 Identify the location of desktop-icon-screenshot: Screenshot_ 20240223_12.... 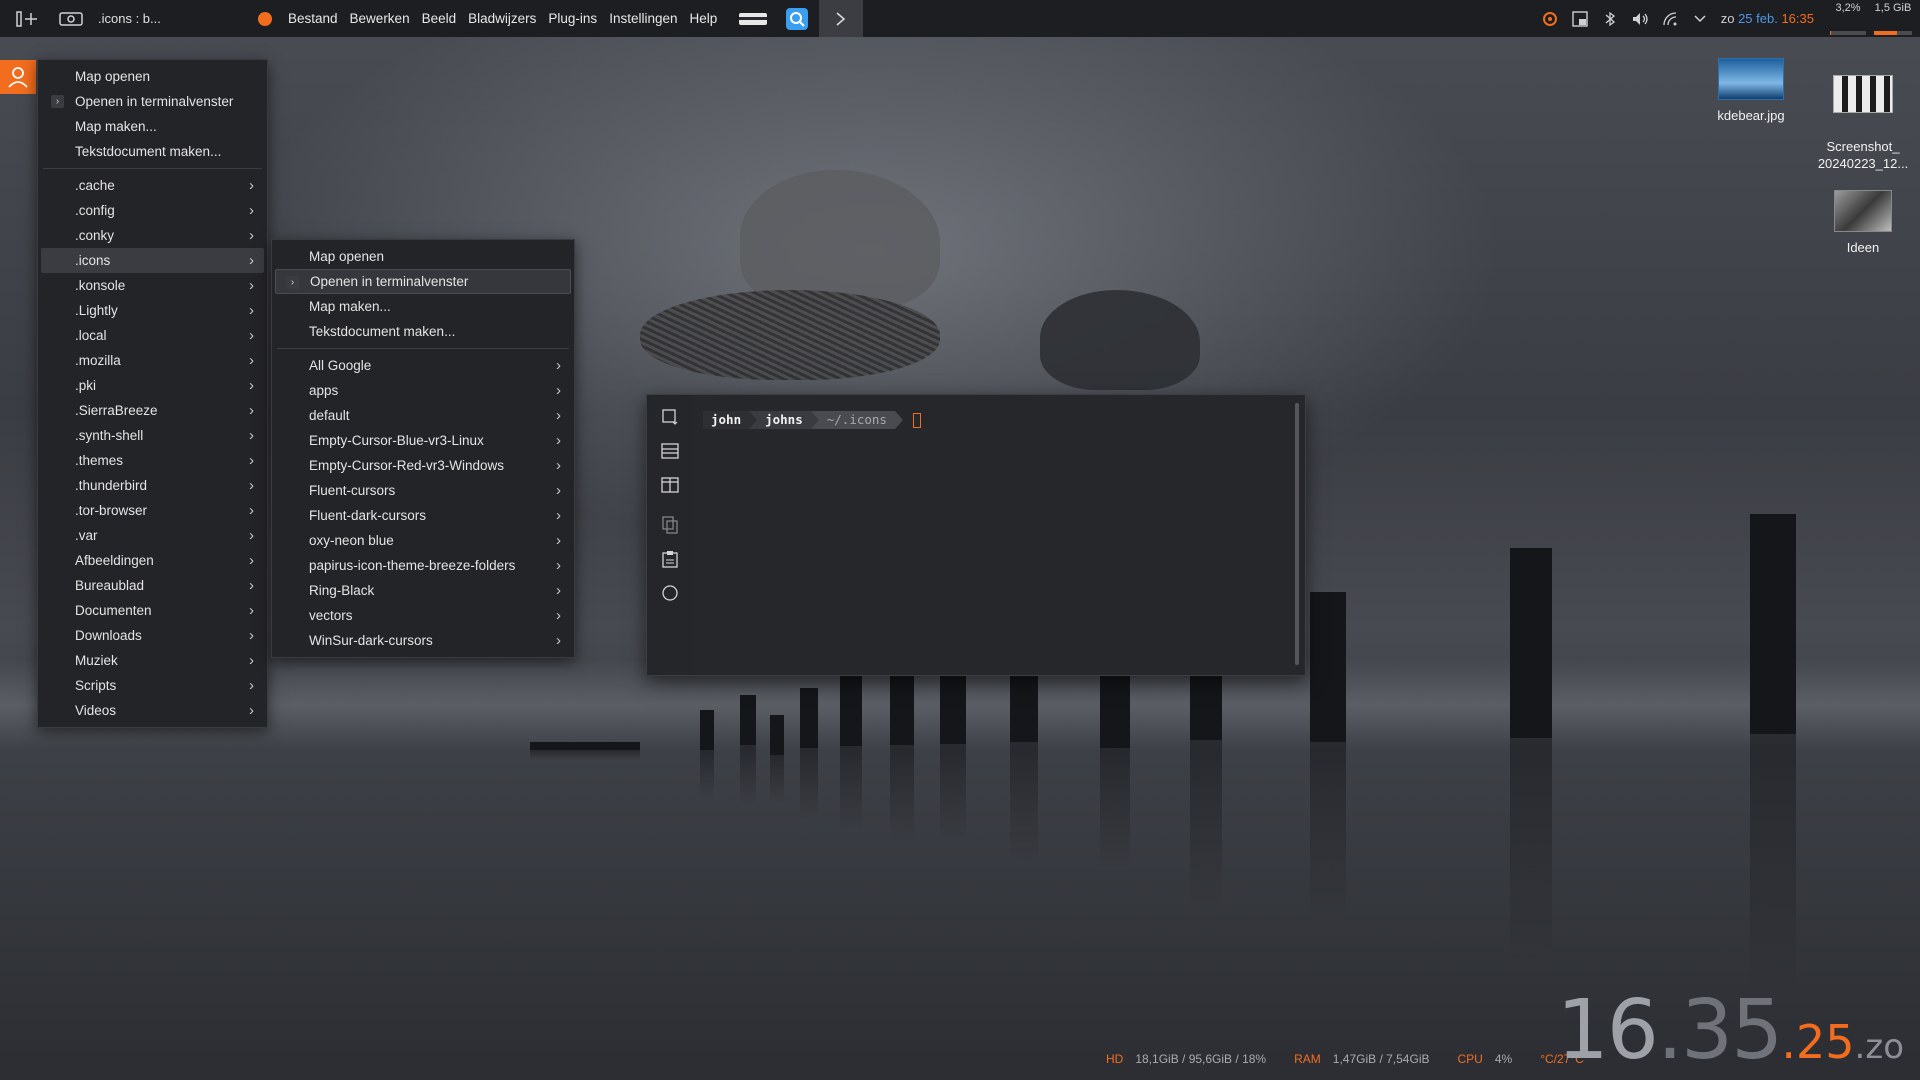
(1863, 123).